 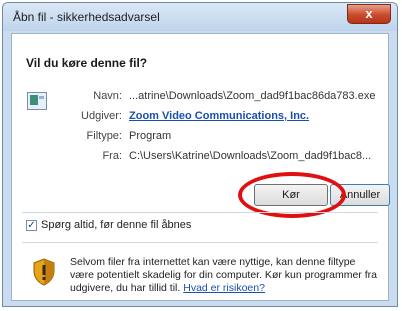 I want to click on title-bar: Åbn fil - sikkerhedsadvarsel x, so click(x=200, y=17).